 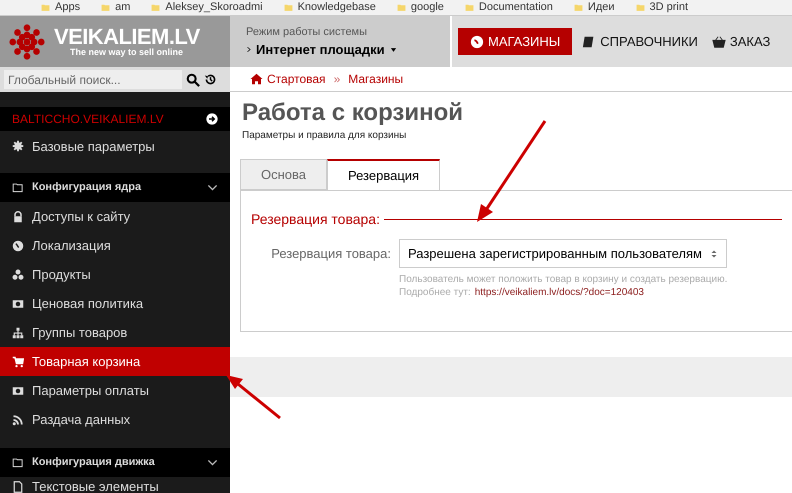 I want to click on section-legend: Резервация товара:, so click(x=315, y=219).